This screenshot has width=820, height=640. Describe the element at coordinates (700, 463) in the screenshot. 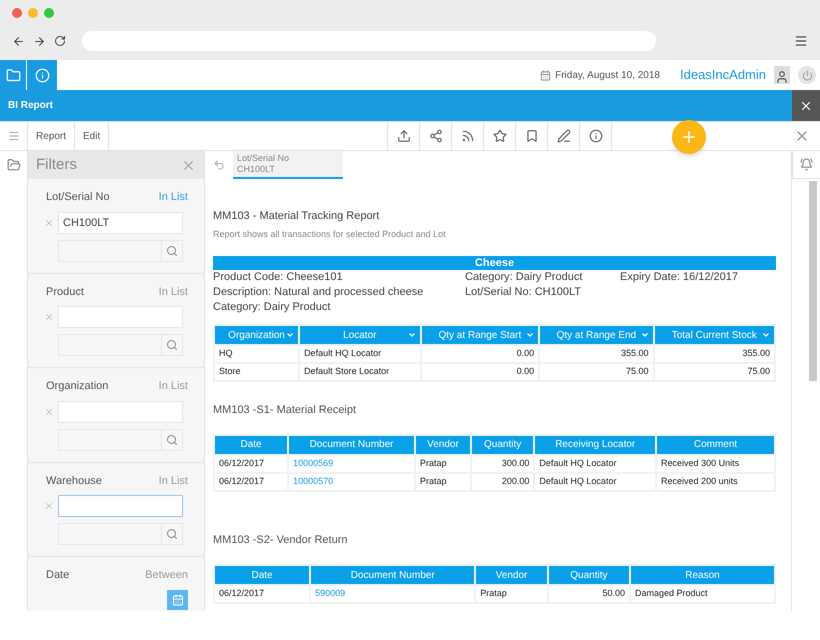

I see `table-cell: Received 300 Units` at that location.